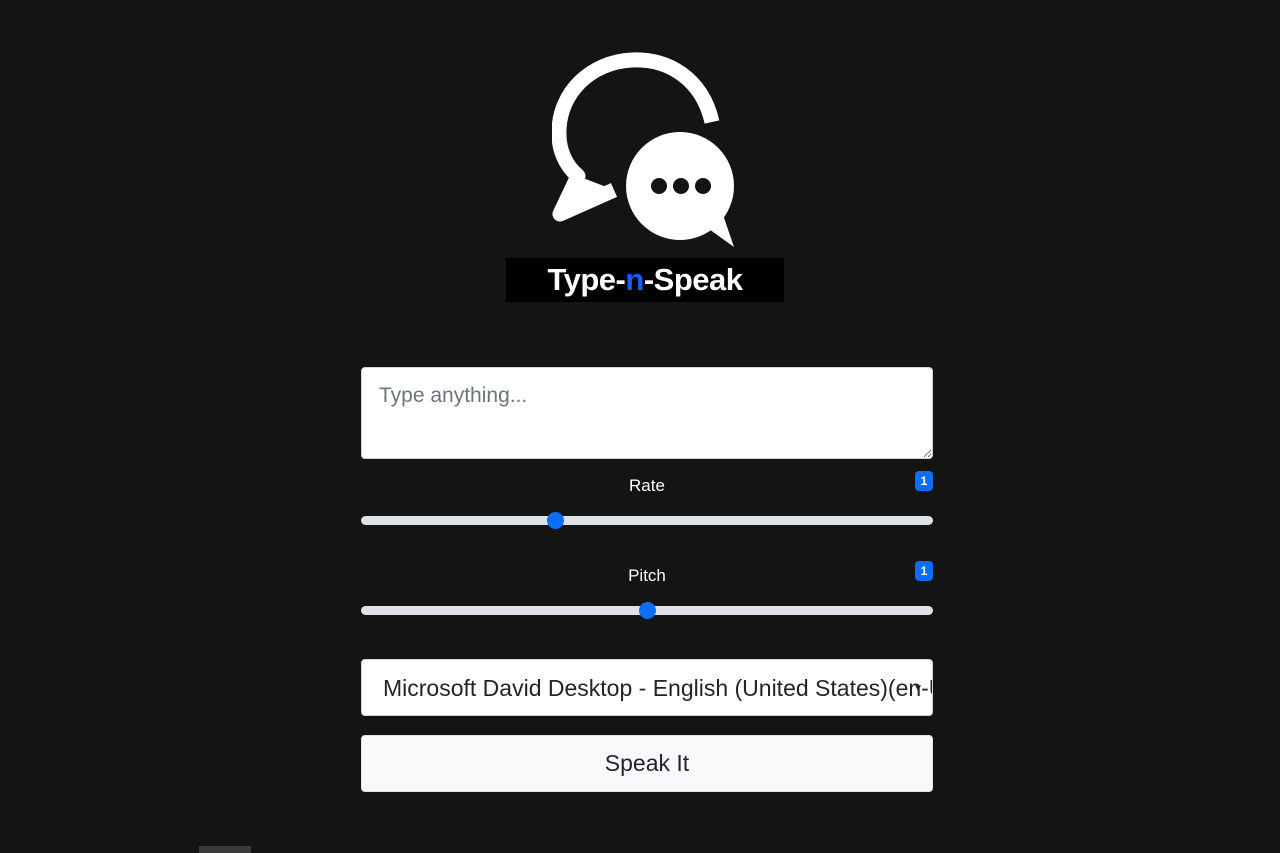 This screenshot has width=1280, height=853. I want to click on pitch-slider-thumb, so click(647, 610).